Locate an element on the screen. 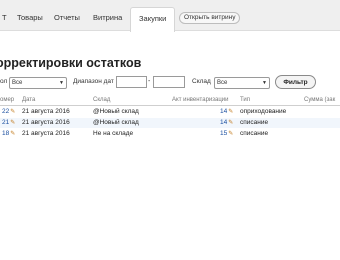  column-header-number: омер is located at coordinates (7, 100).